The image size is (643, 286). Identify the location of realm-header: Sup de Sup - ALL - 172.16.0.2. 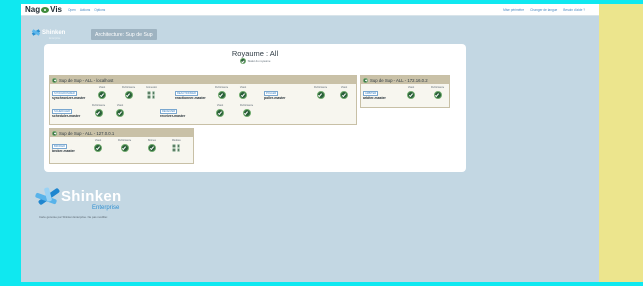
(405, 80).